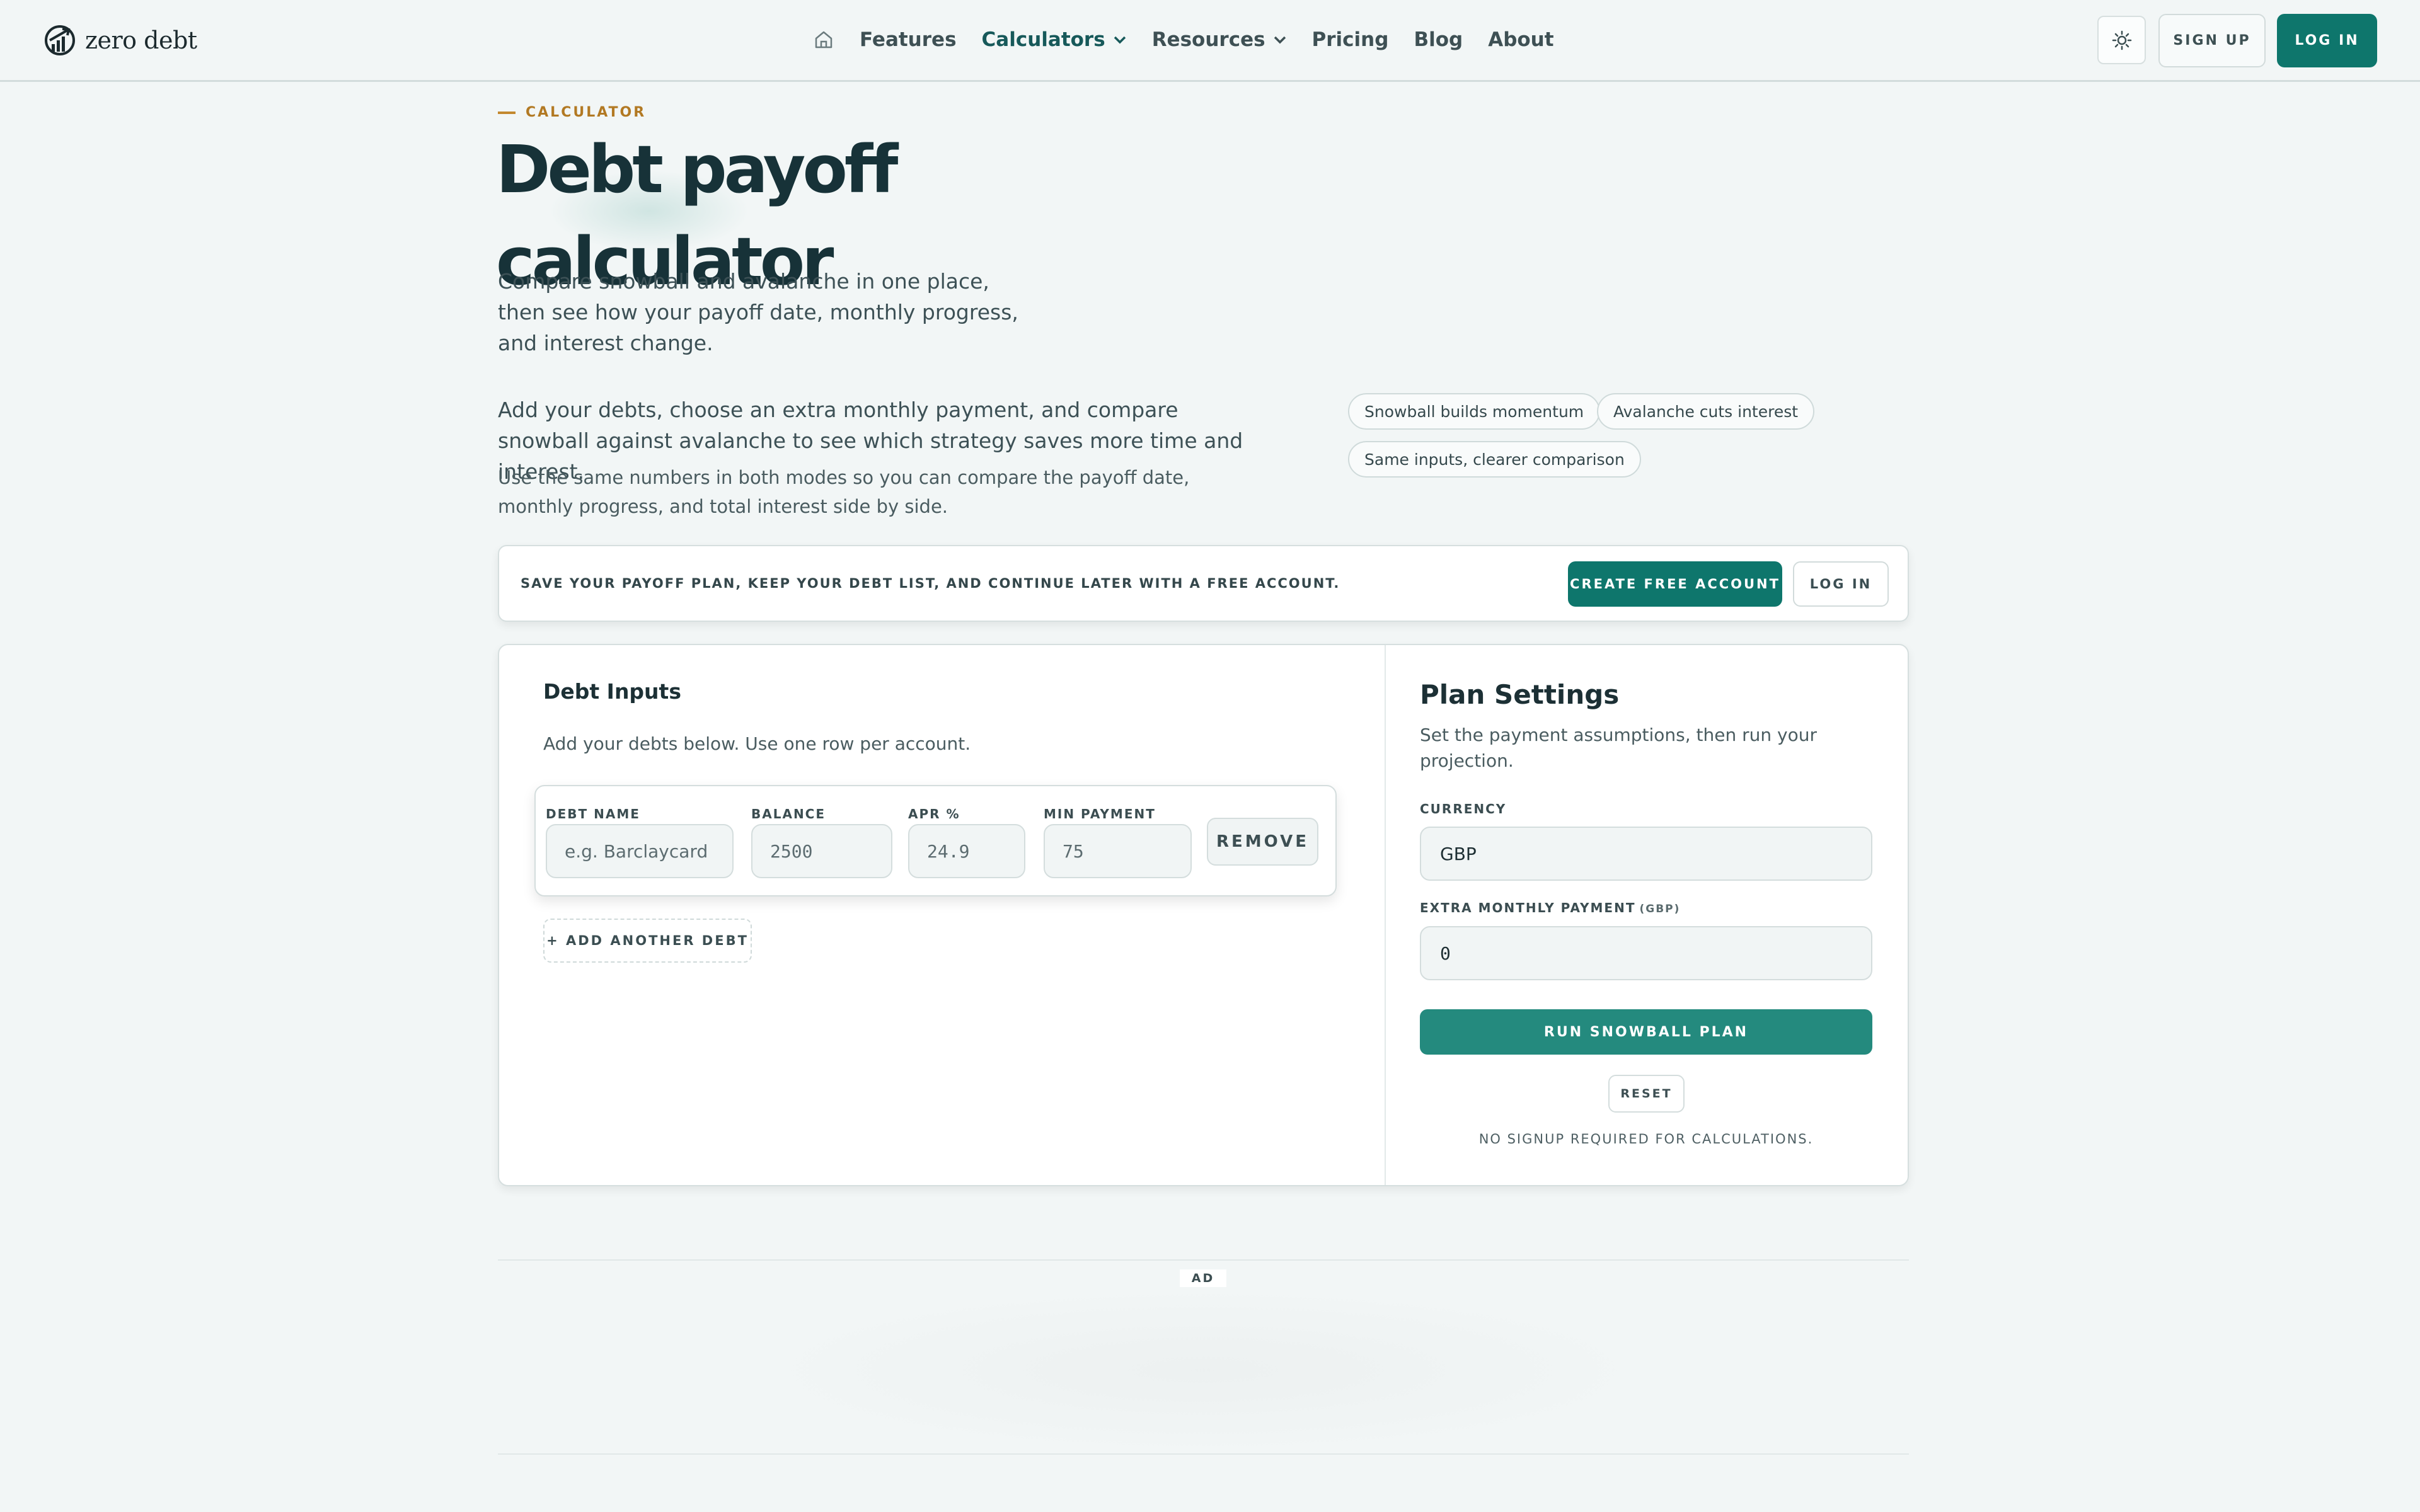 Image resolution: width=2420 pixels, height=1512 pixels. What do you see at coordinates (1646, 1139) in the screenshot?
I see `no-signup-note: NO SIGNUP REQUIRED FOR CALCULATIONS.` at bounding box center [1646, 1139].